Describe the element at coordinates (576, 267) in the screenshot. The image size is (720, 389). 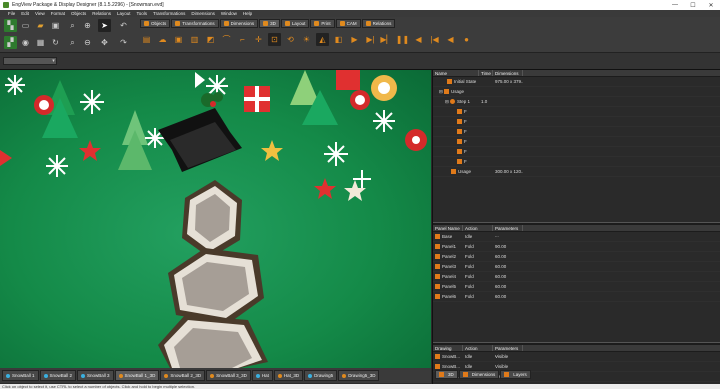
I see `table-row: Panel3 Fold 60.00` at that location.